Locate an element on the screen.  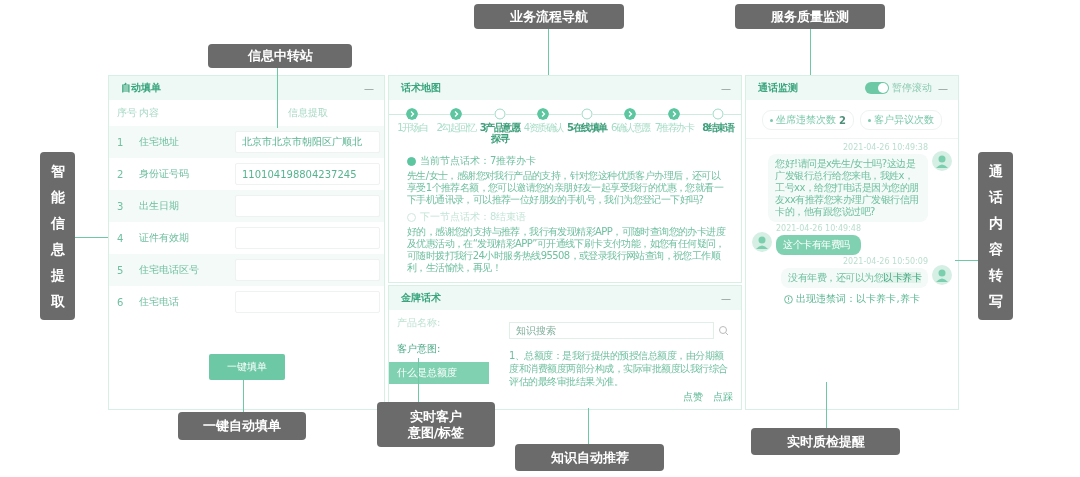
row-number: 4 is located at coordinates (121, 238).